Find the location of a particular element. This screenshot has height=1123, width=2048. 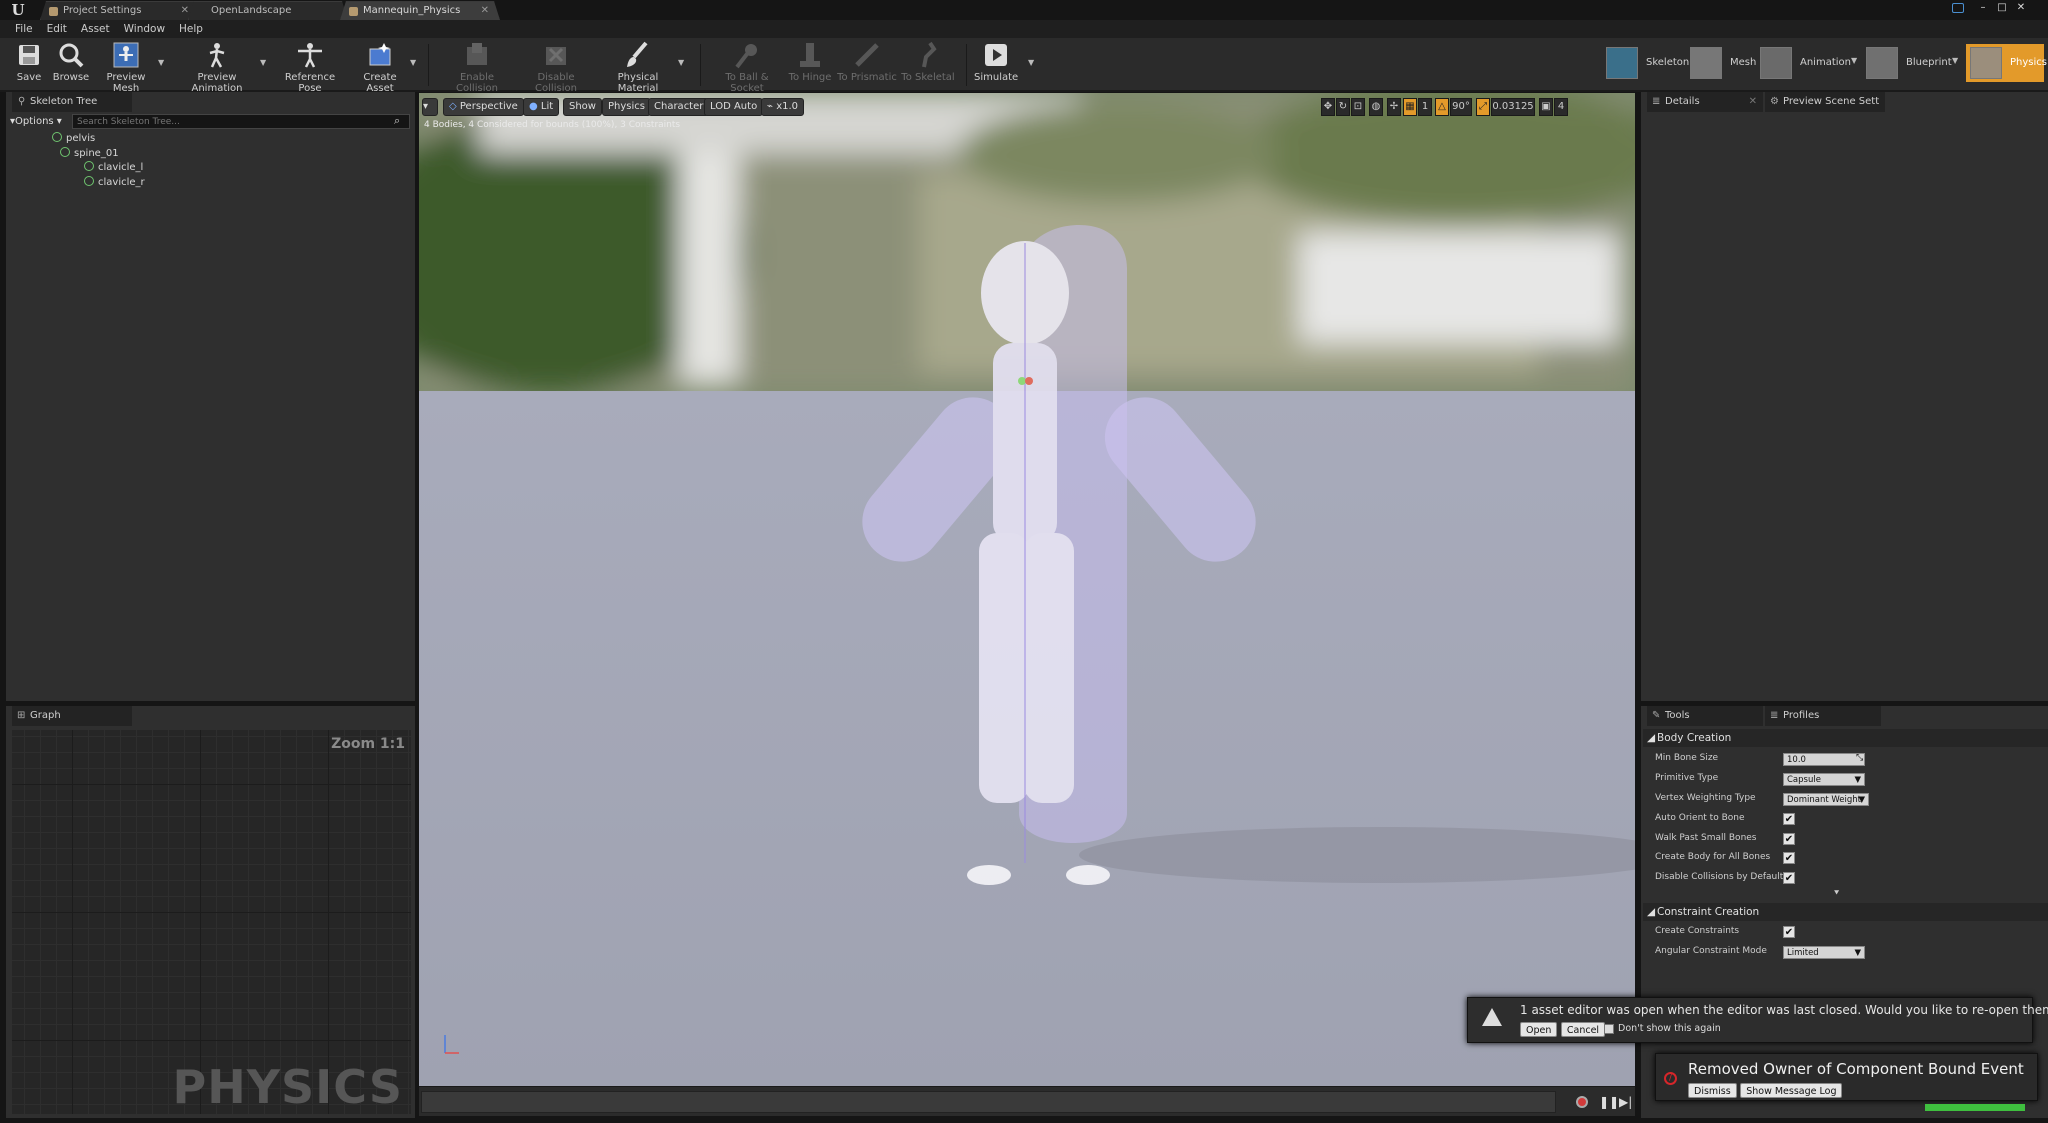

mode-physics-button: Physics is located at coordinates (2006, 63).